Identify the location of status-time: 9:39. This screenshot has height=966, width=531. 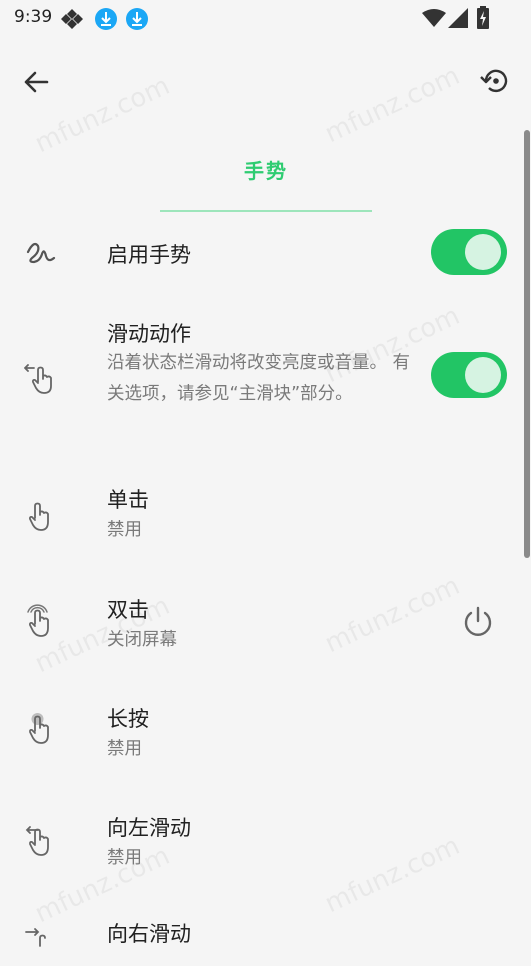
(33, 17).